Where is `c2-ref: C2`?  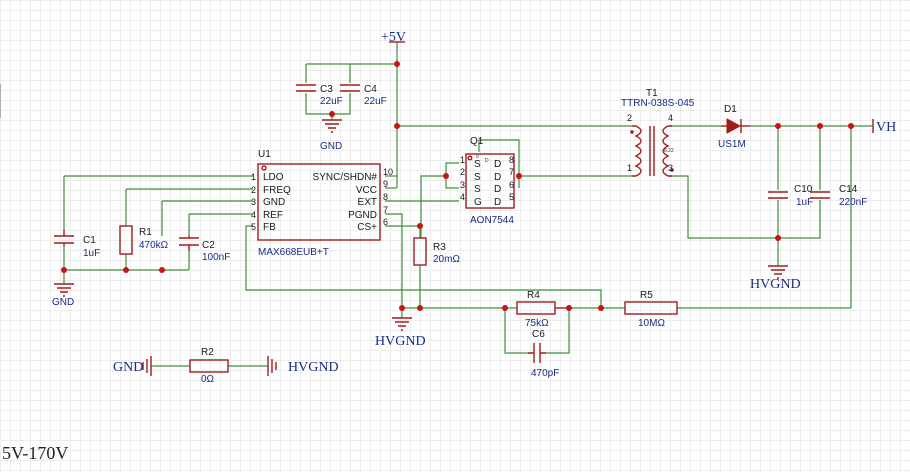 c2-ref: C2 is located at coordinates (208, 245).